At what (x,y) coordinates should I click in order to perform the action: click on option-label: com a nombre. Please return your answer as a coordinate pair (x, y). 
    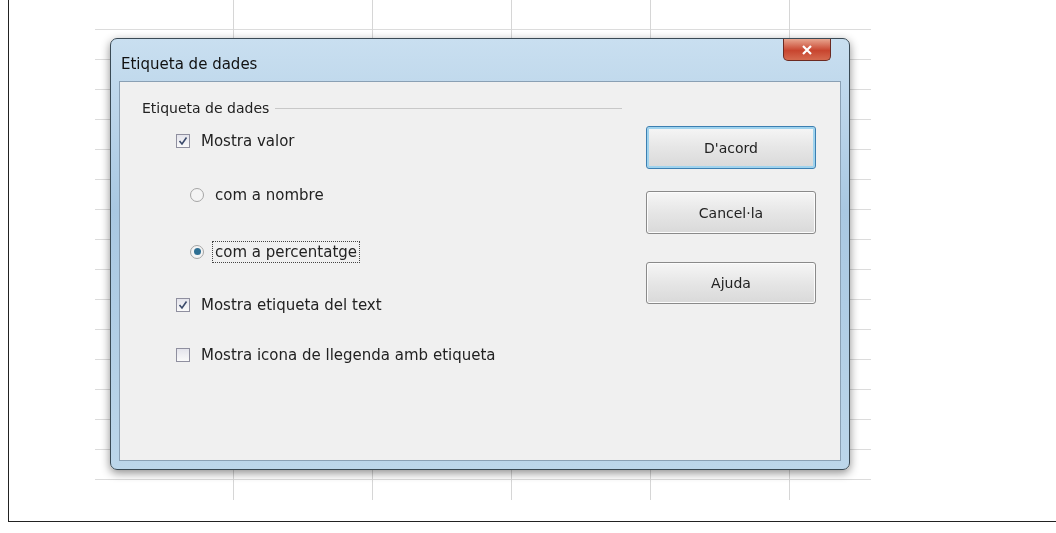
    Looking at the image, I should click on (269, 194).